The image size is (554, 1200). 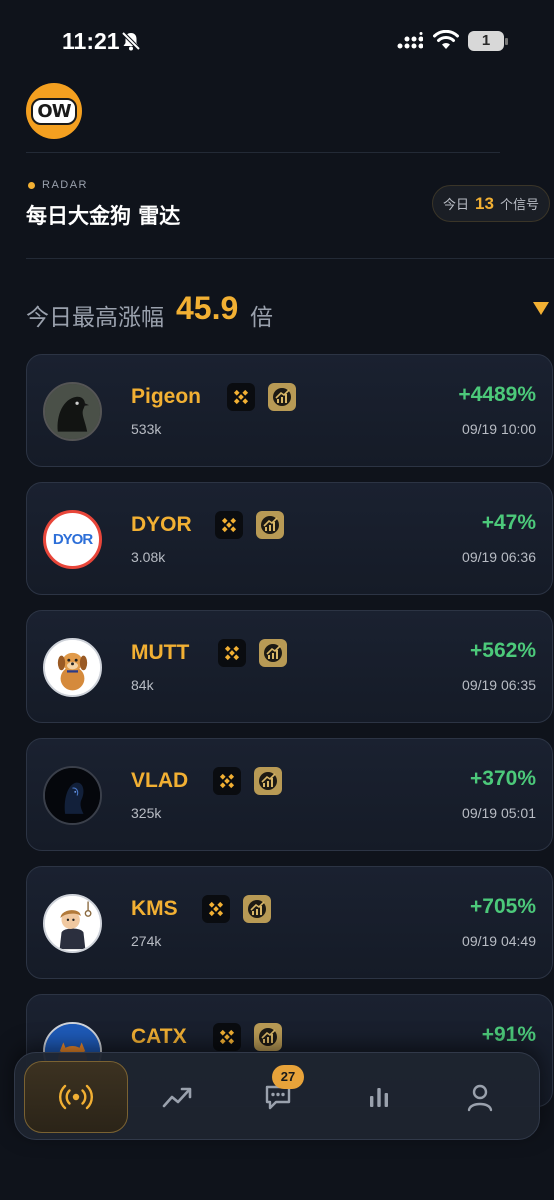 I want to click on tab-profile, so click(x=480, y=1097).